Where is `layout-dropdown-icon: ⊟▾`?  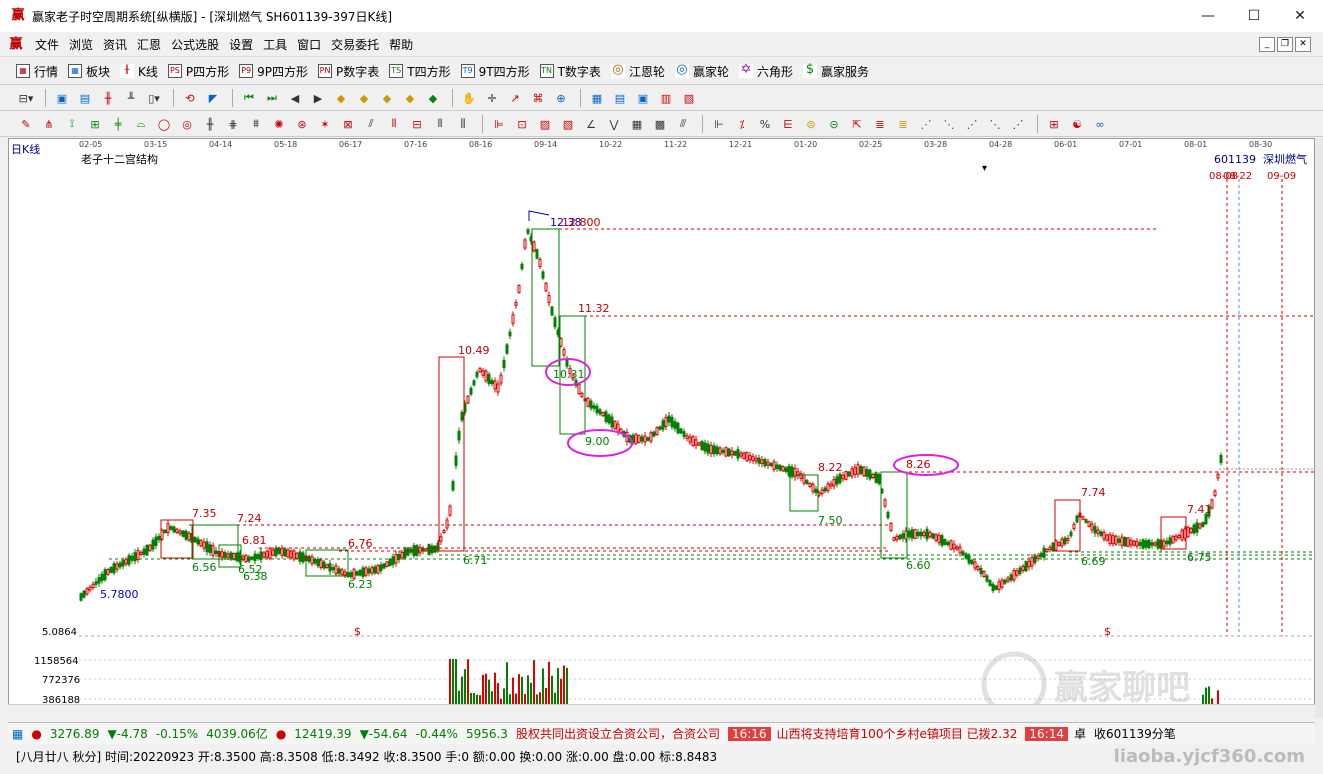 layout-dropdown-icon: ⊟▾ is located at coordinates (26, 98).